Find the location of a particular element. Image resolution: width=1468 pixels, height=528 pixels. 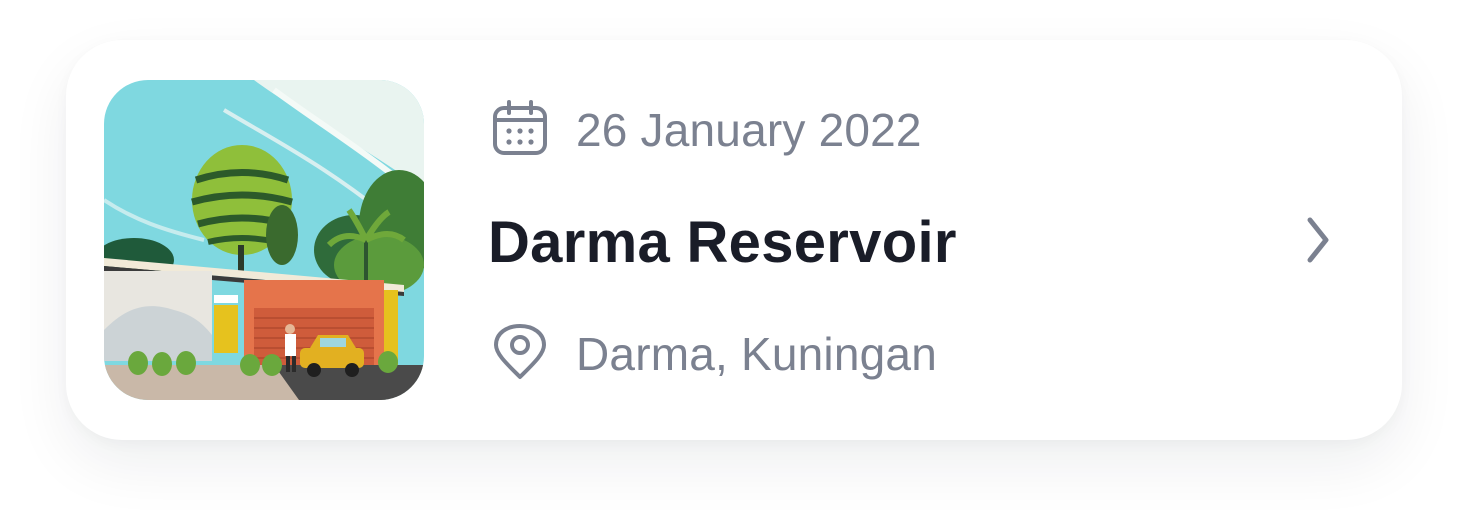

event-title: Darma Reservoir is located at coordinates (722, 242).